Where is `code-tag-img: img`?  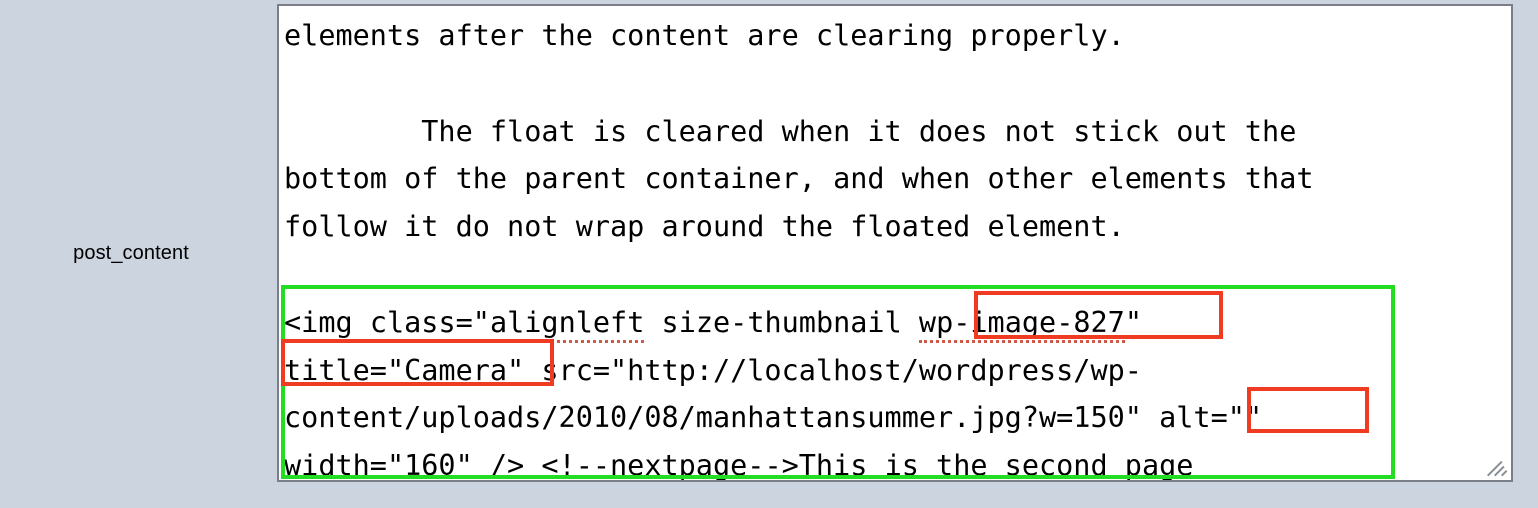
code-tag-img: img is located at coordinates (327, 324).